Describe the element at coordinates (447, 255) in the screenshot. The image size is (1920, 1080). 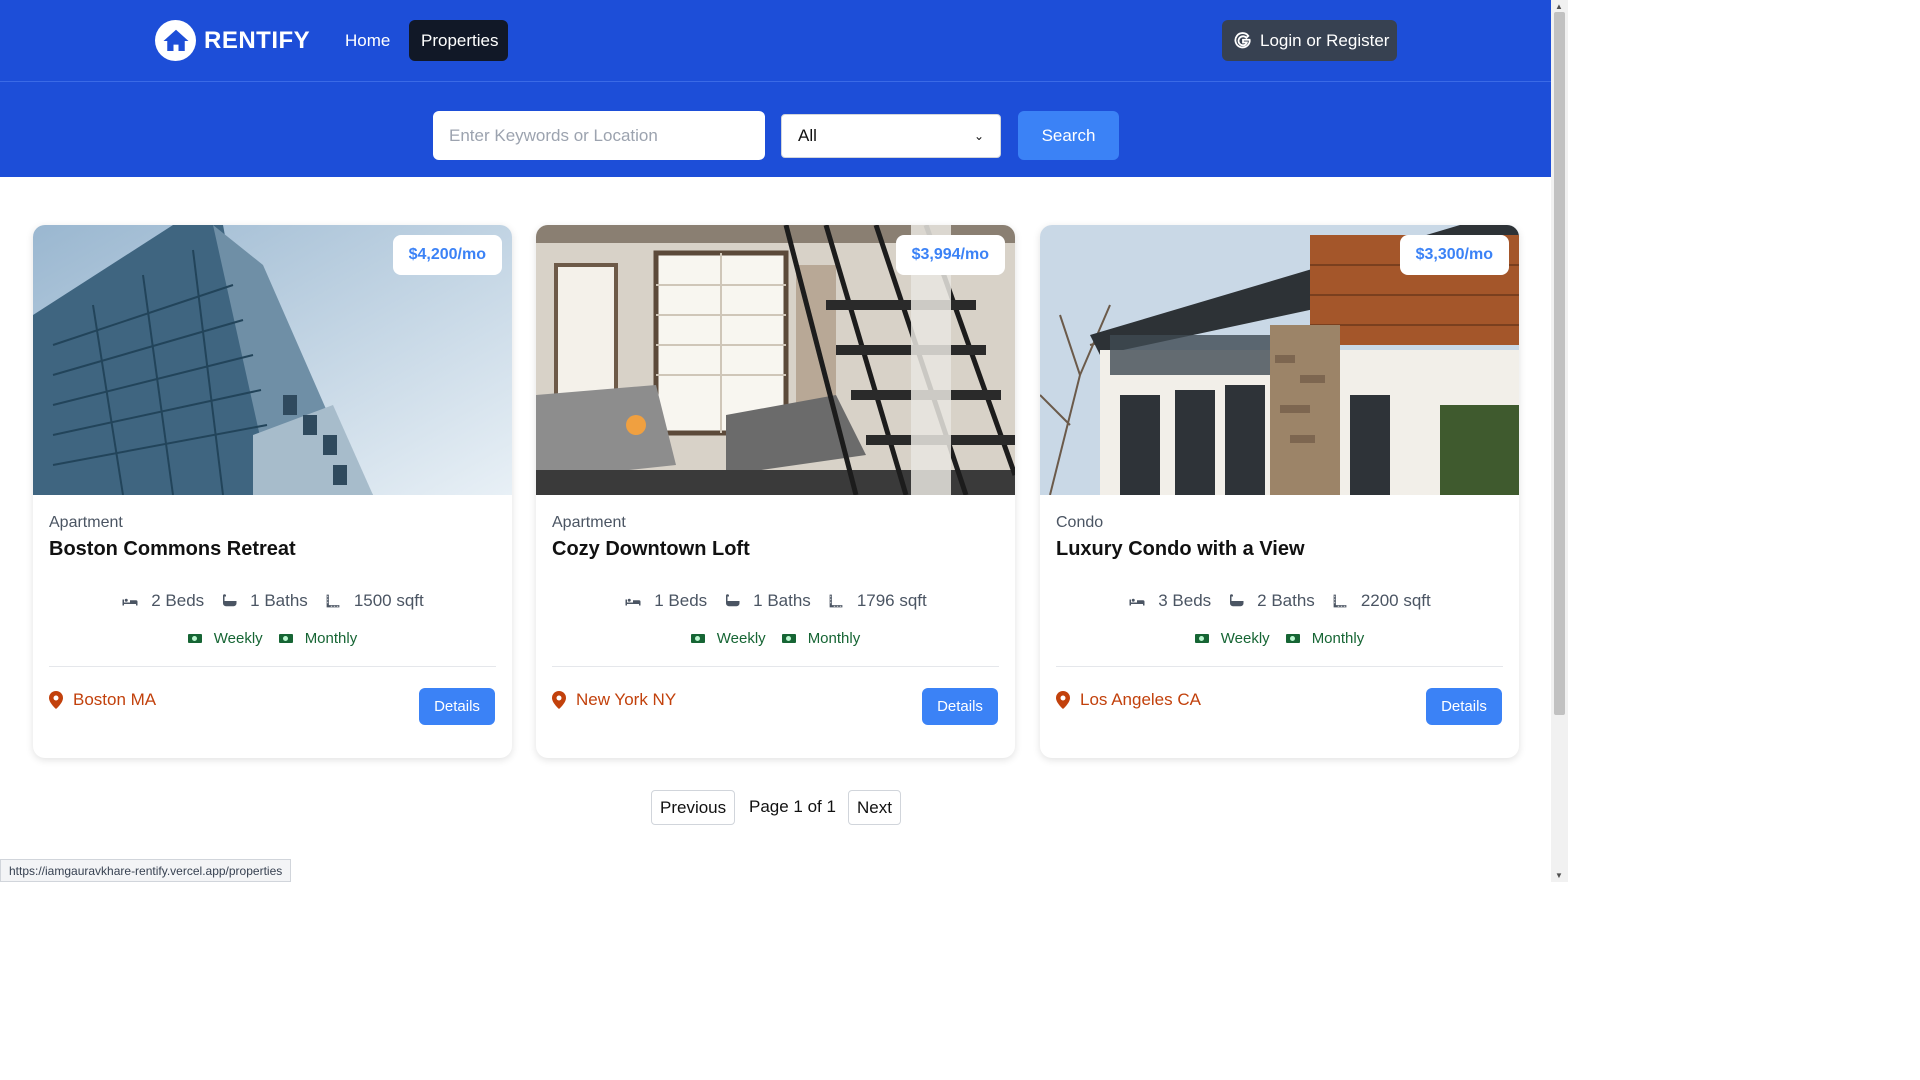
I see `price-badge: $4,200/mo` at that location.